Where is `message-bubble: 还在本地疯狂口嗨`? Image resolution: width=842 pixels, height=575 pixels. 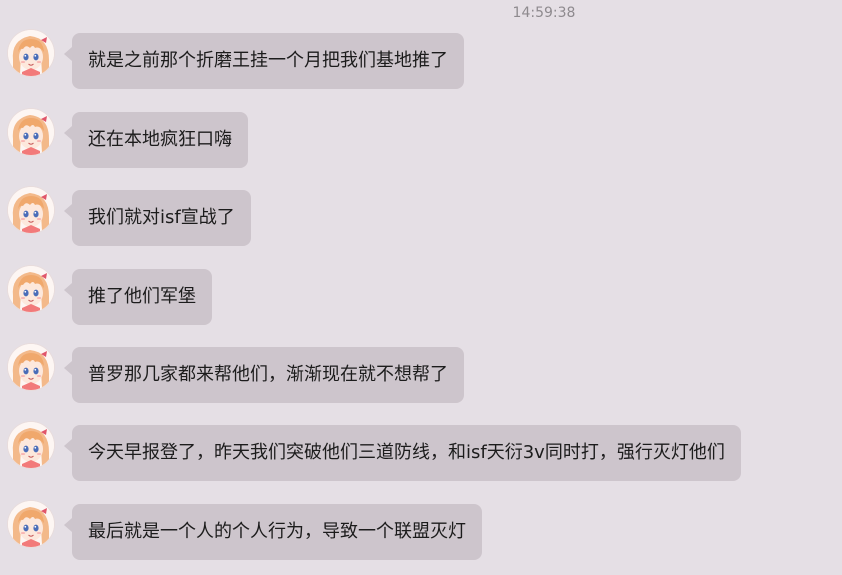
message-bubble: 还在本地疯狂口嗨 is located at coordinates (156, 140).